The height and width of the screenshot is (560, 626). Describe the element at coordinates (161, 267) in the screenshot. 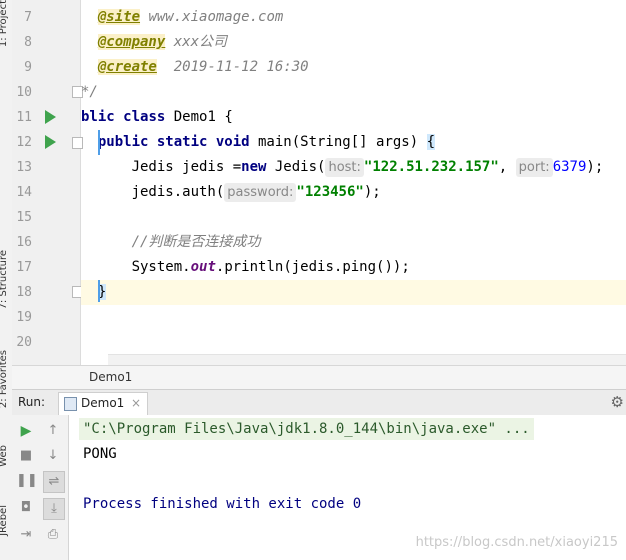

I see `system-class: System.` at that location.